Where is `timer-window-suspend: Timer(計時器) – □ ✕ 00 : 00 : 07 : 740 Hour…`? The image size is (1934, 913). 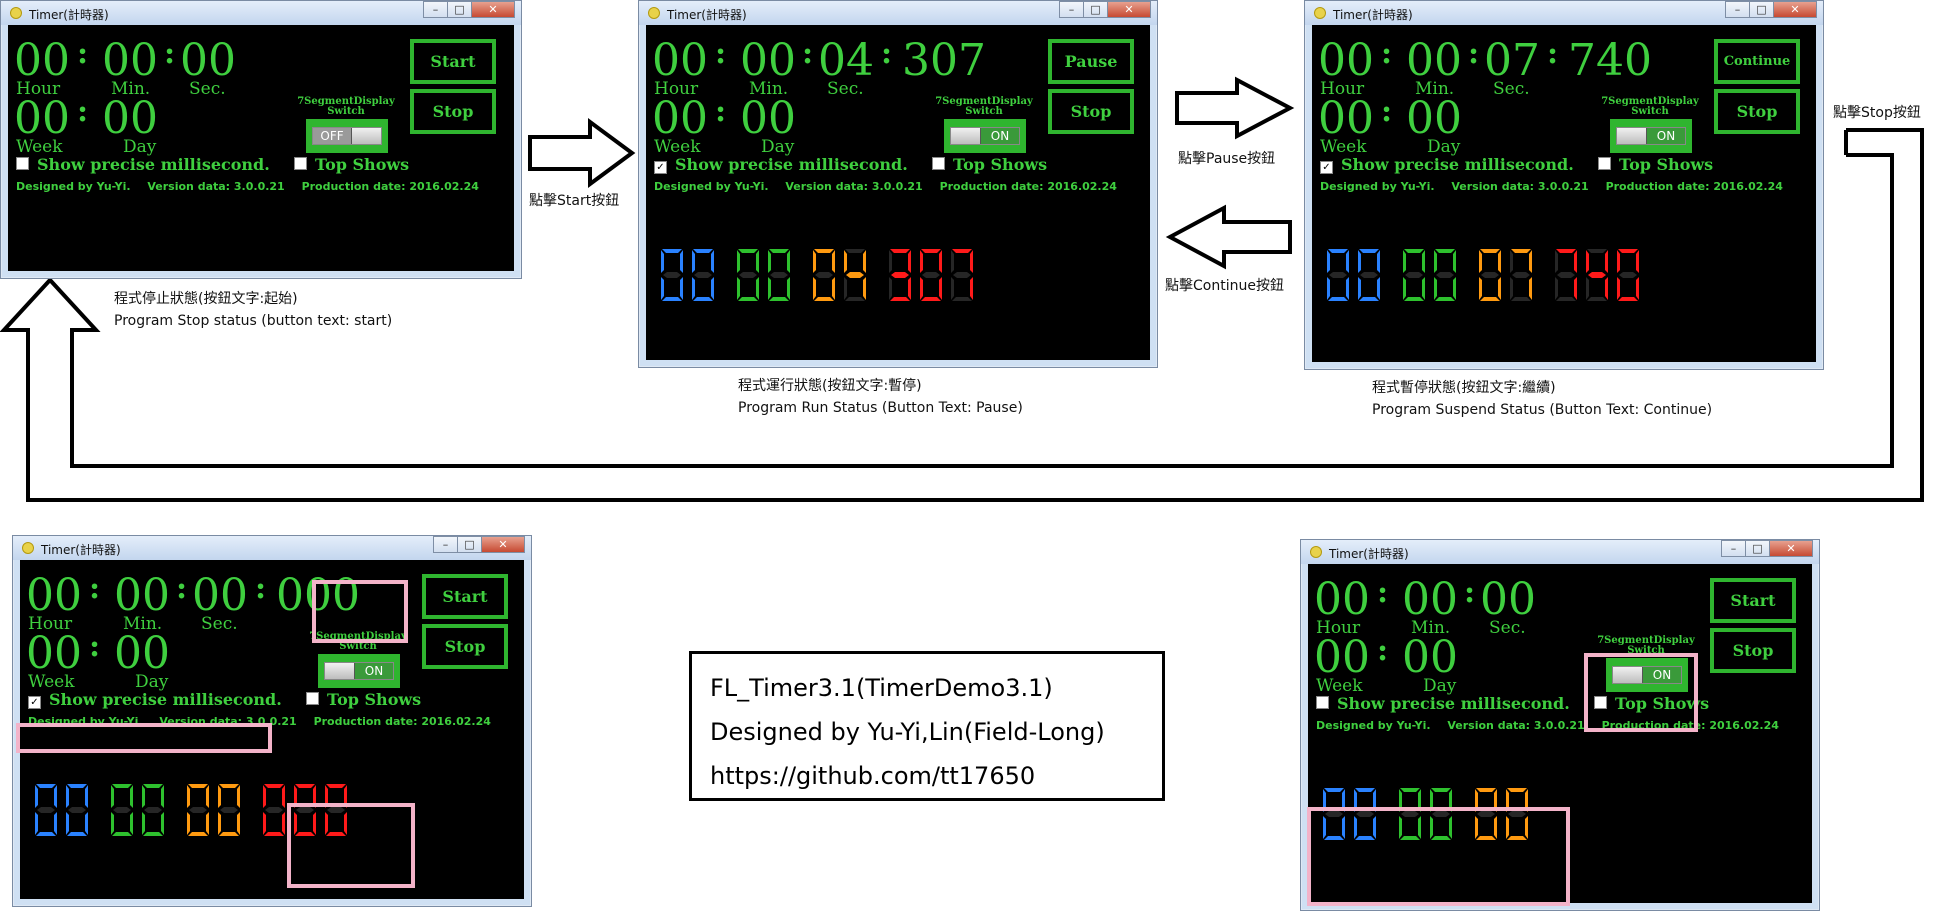 timer-window-suspend: Timer(計時器) – □ ✕ 00 : 00 : 07 : 740 Hour… is located at coordinates (1564, 185).